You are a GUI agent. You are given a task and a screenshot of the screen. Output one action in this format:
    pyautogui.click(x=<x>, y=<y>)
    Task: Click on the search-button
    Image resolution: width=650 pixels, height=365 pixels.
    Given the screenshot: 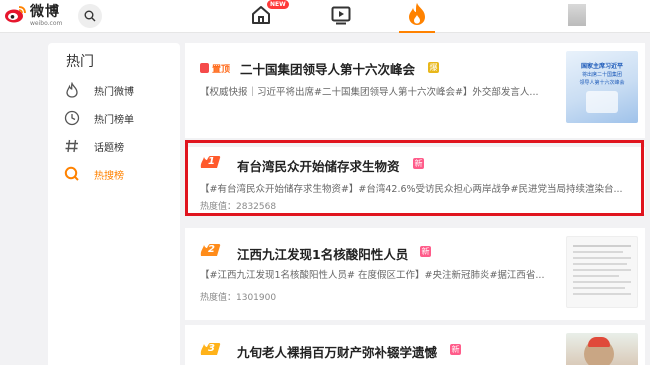 What is the action you would take?
    pyautogui.click(x=90, y=16)
    